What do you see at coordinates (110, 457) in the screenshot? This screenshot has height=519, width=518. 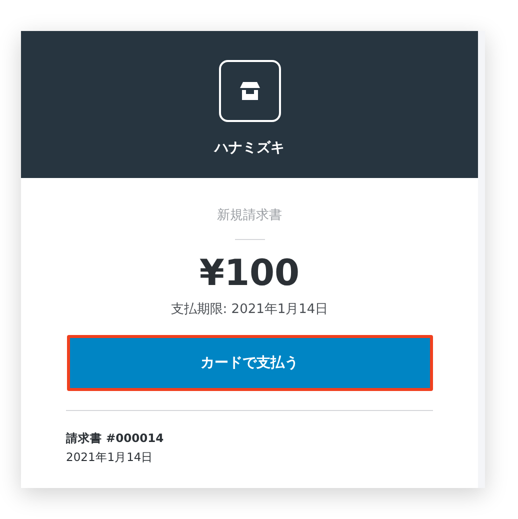 I see `invoice-date: 2021年1月14日` at bounding box center [110, 457].